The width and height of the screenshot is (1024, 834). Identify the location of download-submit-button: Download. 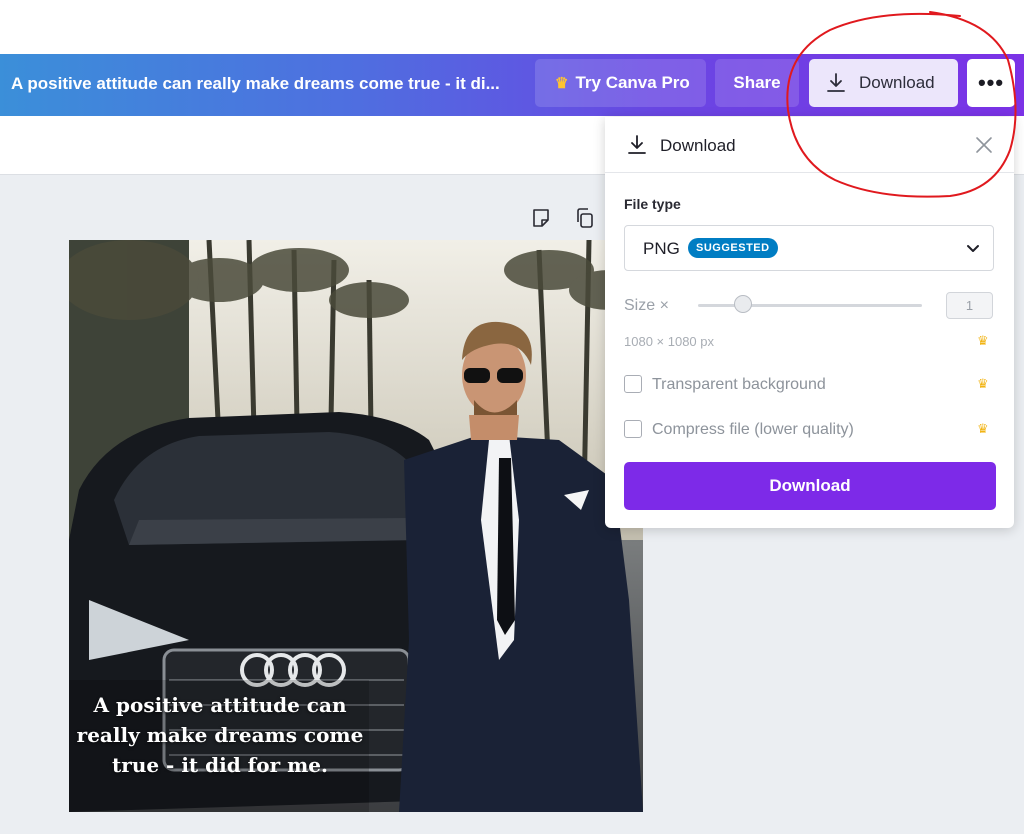
(810, 486).